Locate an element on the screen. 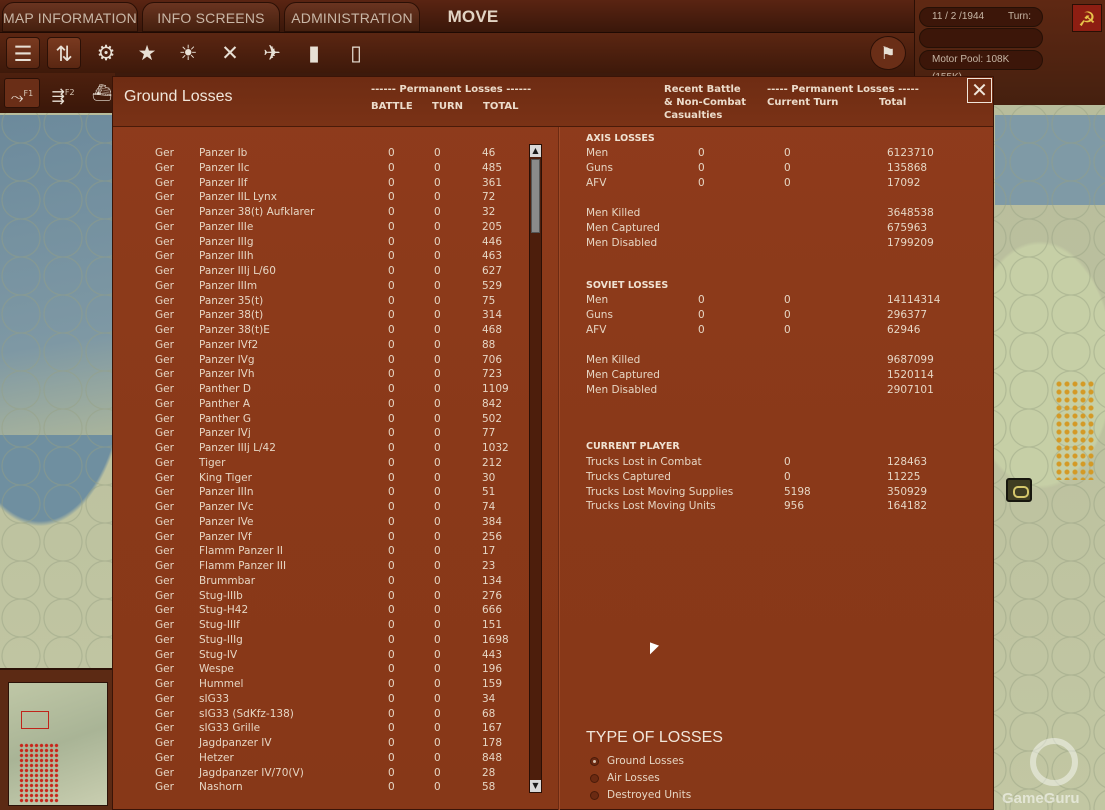 The height and width of the screenshot is (810, 1105). table-row: Ger King Tiger 0 0 30 is located at coordinates (323, 479).